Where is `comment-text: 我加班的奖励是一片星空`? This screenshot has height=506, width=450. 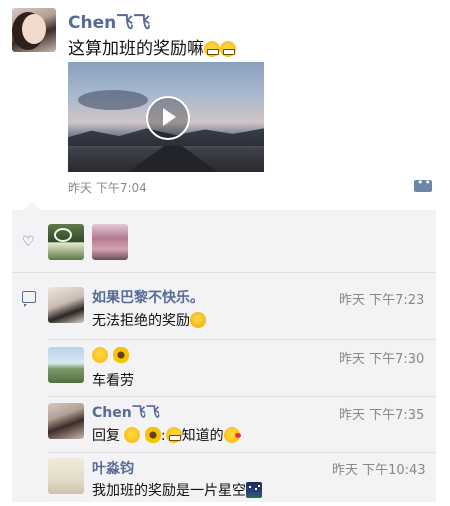 comment-text: 我加班的奖励是一片星空 is located at coordinates (177, 490).